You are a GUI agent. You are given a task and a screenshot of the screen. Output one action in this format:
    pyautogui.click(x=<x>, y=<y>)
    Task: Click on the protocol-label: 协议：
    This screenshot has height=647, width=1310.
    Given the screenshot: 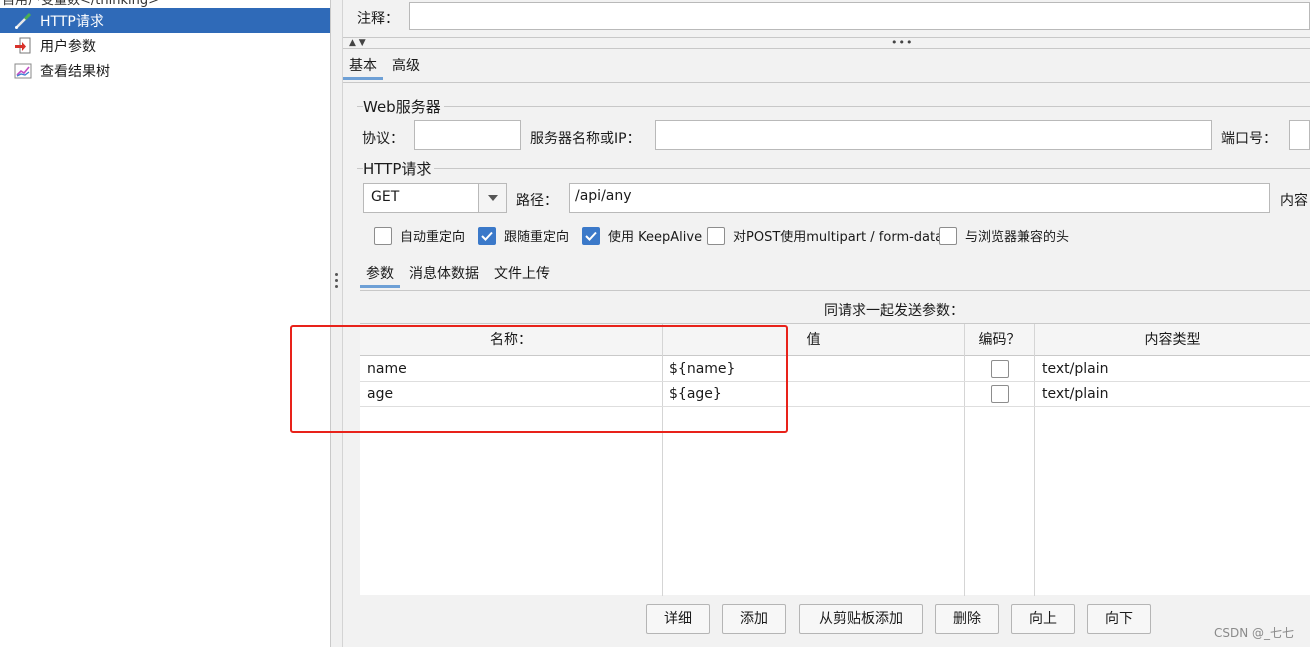 What is the action you would take?
    pyautogui.click(x=383, y=139)
    